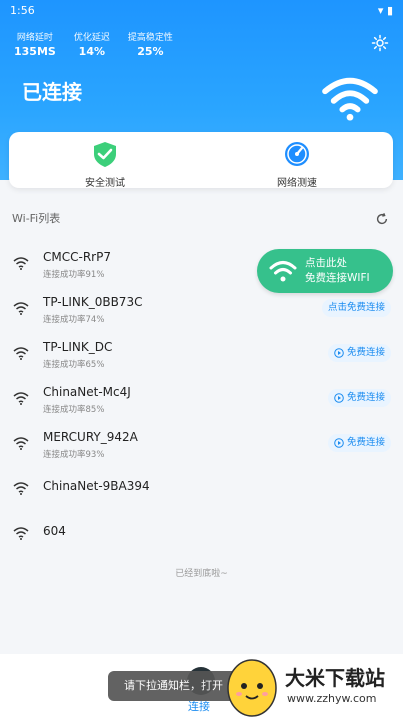 This screenshot has width=403, height=717. I want to click on wifi-name: TP-LINK_DC, so click(78, 347).